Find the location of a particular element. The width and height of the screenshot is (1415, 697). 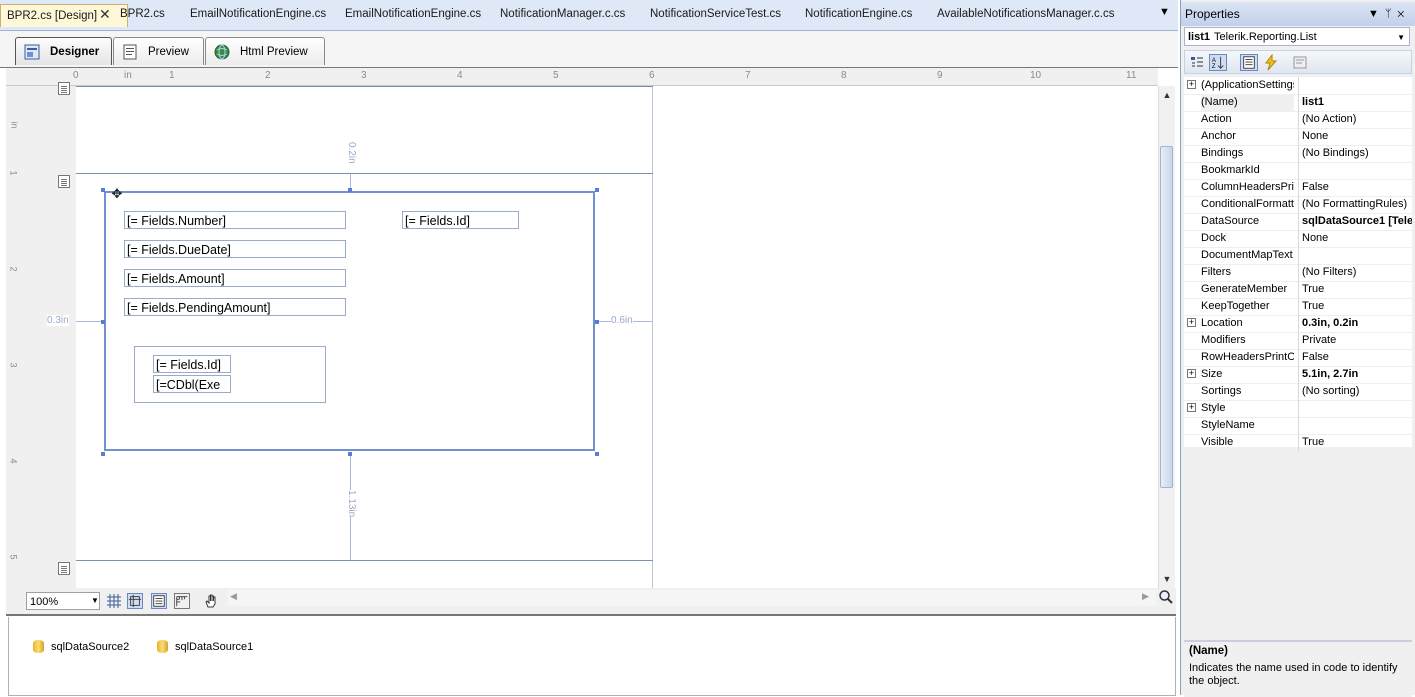

doc-tab: NotificationServiceTest.cs is located at coordinates (715, 14).